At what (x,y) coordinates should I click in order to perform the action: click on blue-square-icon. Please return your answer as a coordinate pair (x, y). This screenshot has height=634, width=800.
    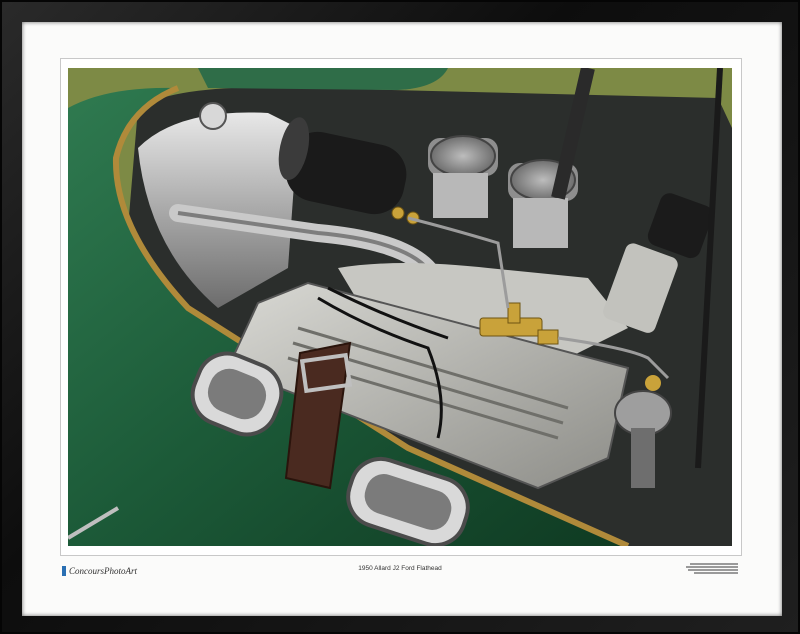
    Looking at the image, I should click on (64, 571).